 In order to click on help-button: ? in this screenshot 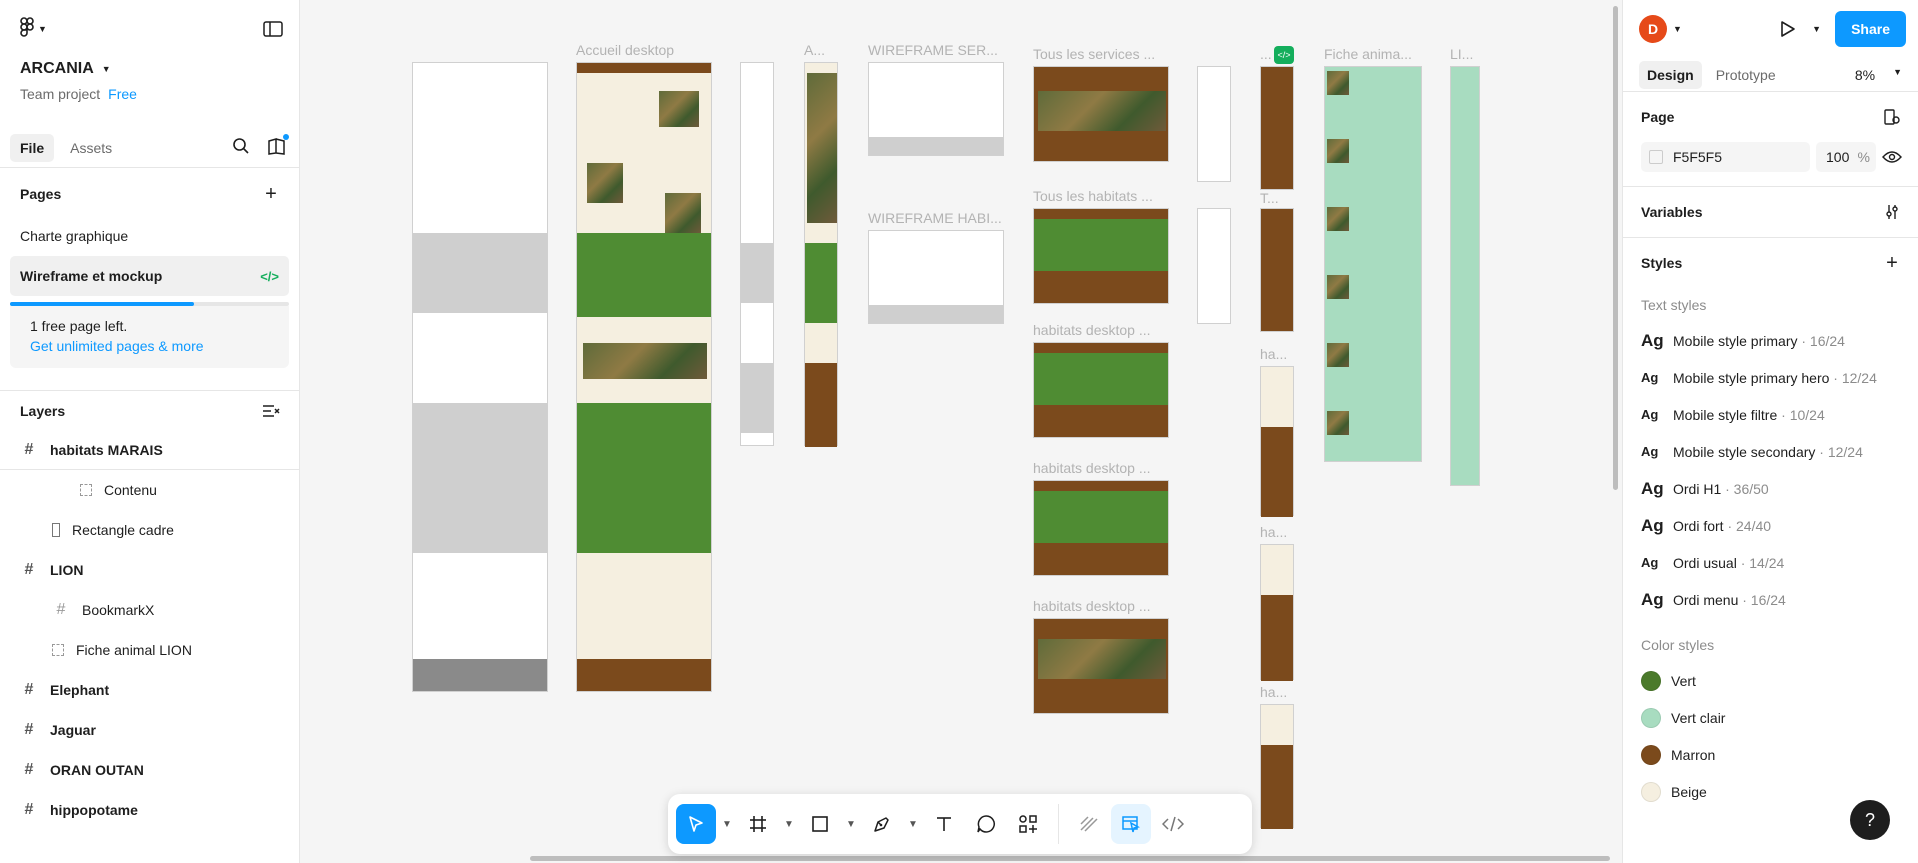, I will do `click(1870, 820)`.